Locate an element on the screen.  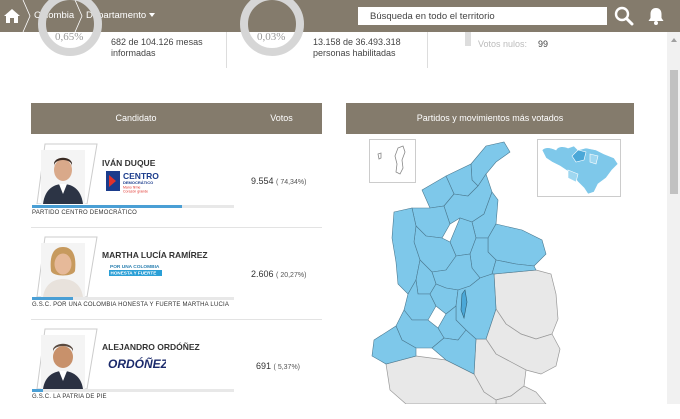
votes-count: 9.554 is located at coordinates (262, 181).